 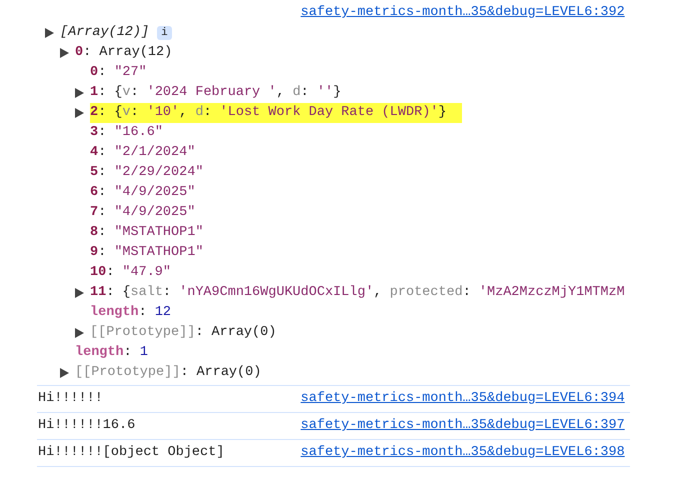 What do you see at coordinates (462, 453) in the screenshot?
I see `source-link: safety-metrics-month…35&debug=LEVEL6:398` at bounding box center [462, 453].